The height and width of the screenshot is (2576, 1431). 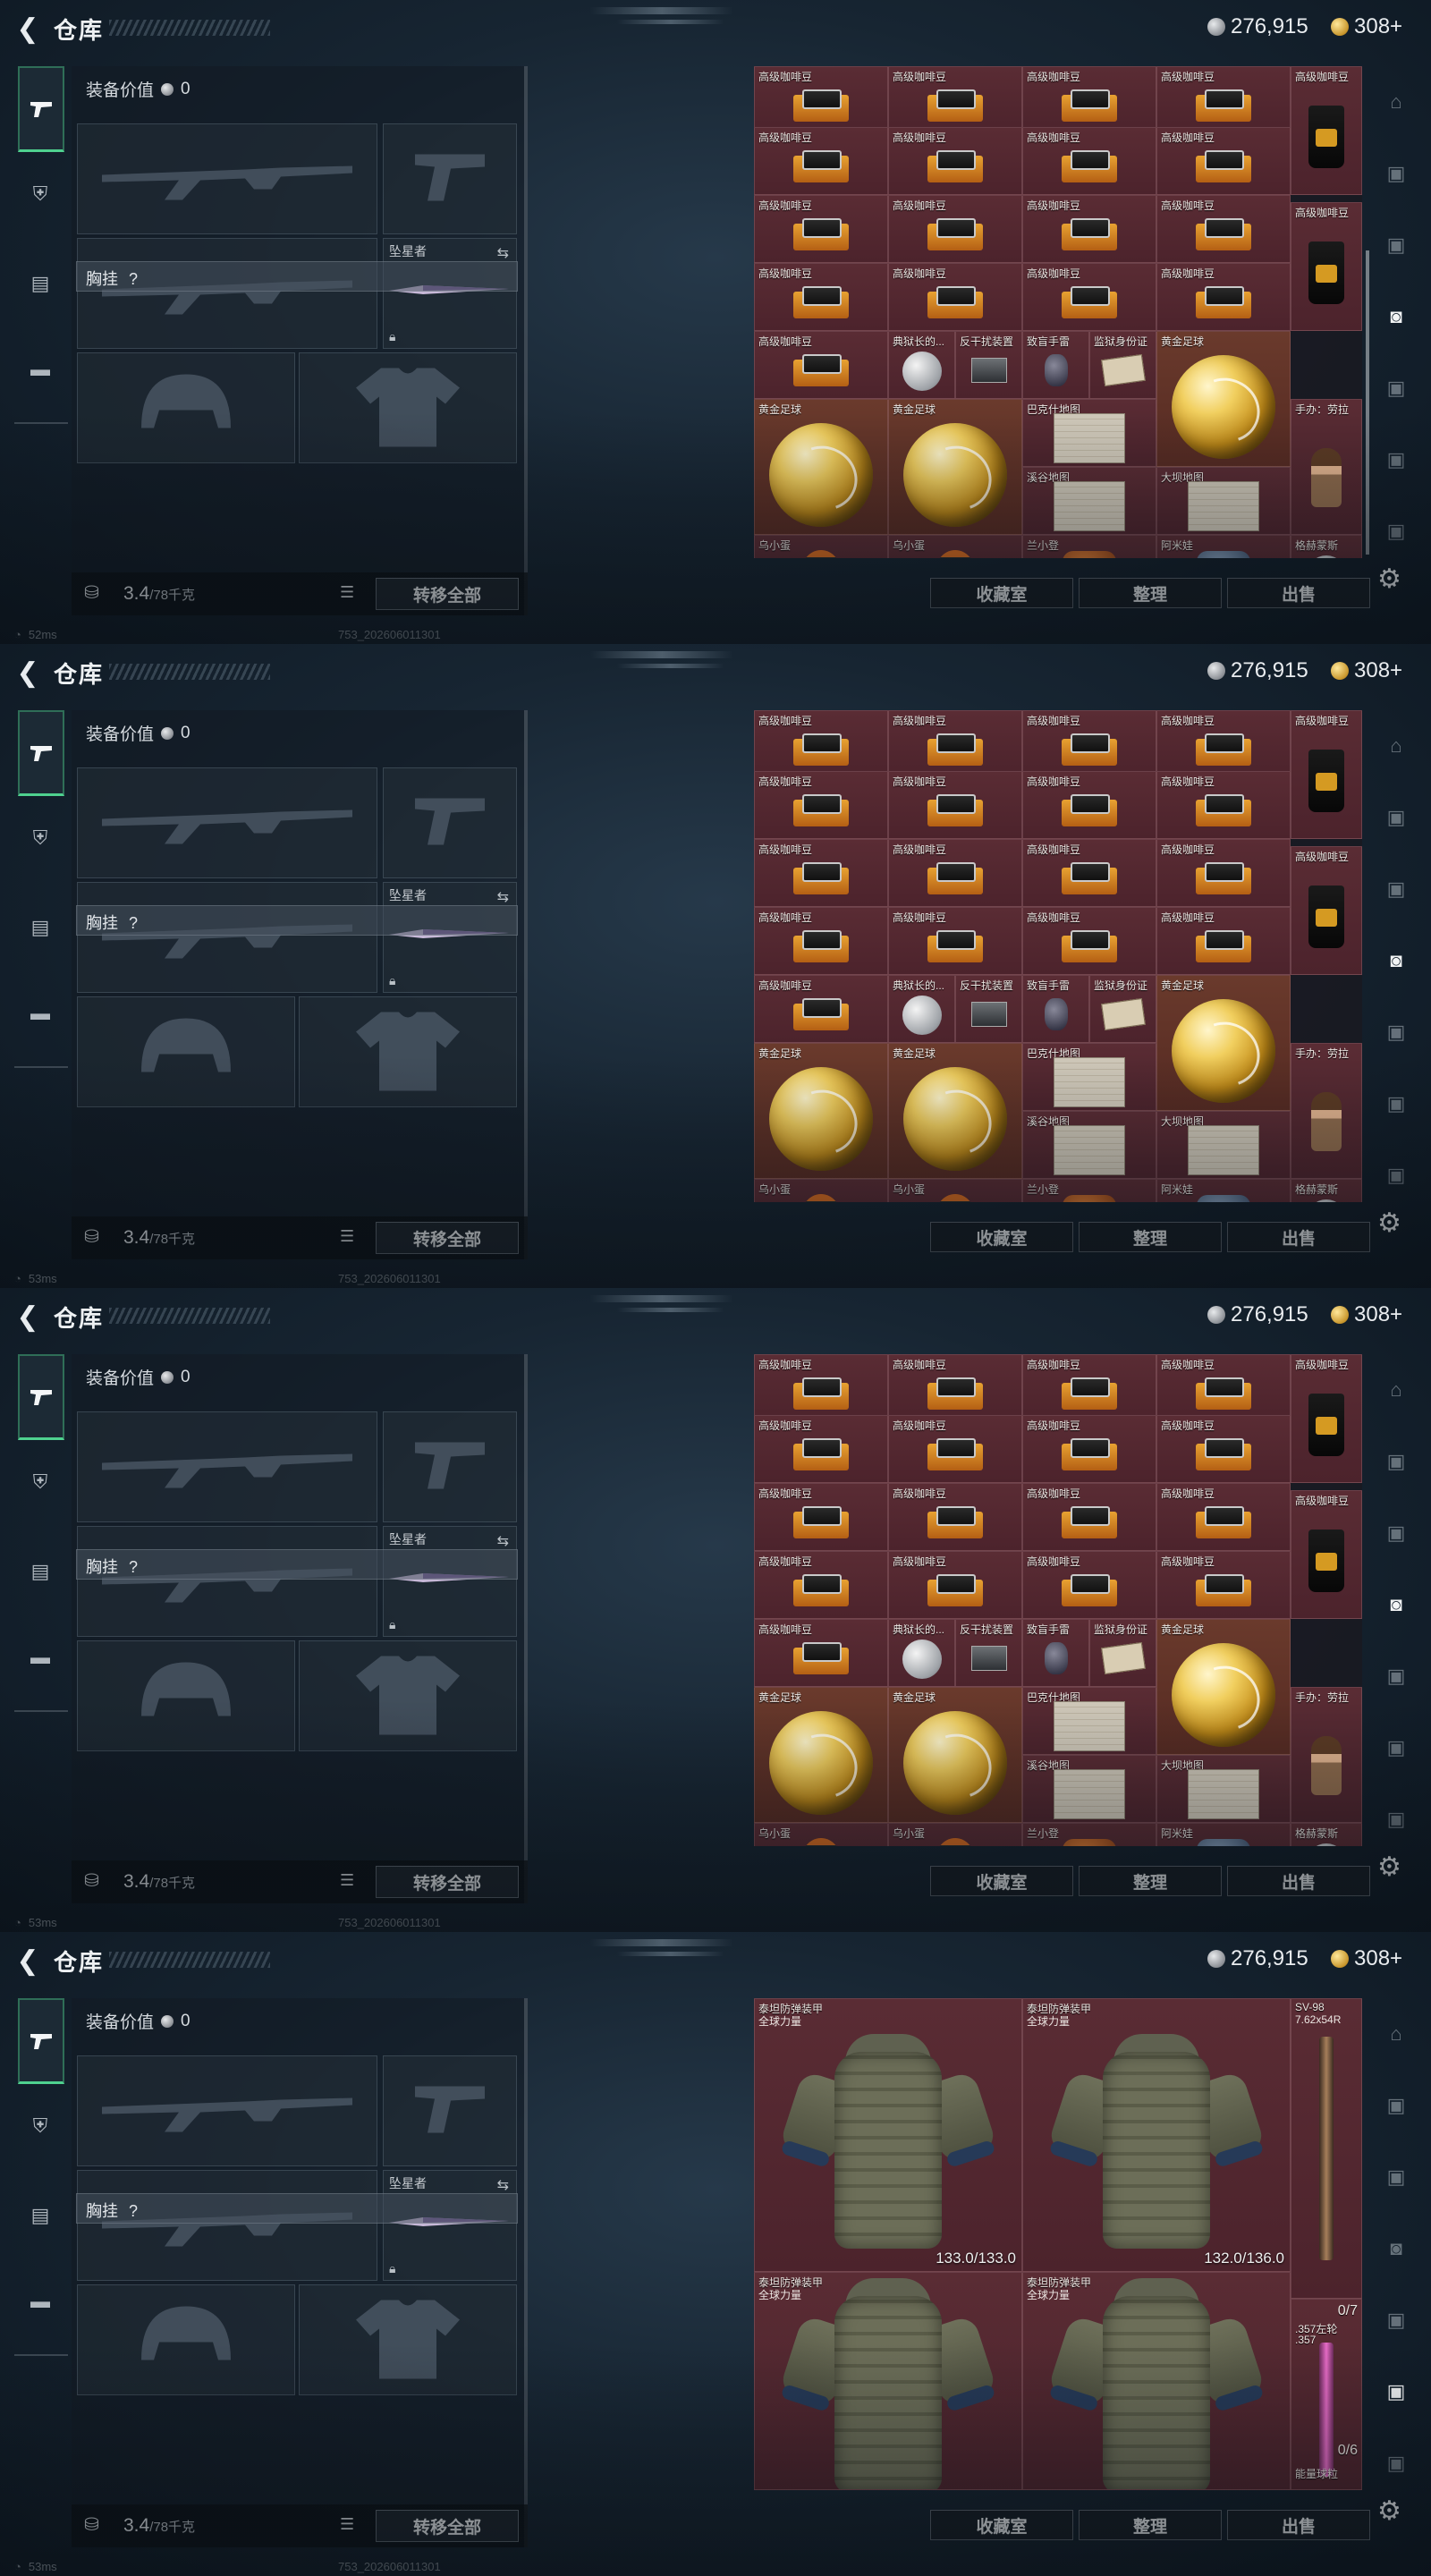 What do you see at coordinates (1089, 546) in the screenshot?
I see `stash-item-toy: 兰小登` at bounding box center [1089, 546].